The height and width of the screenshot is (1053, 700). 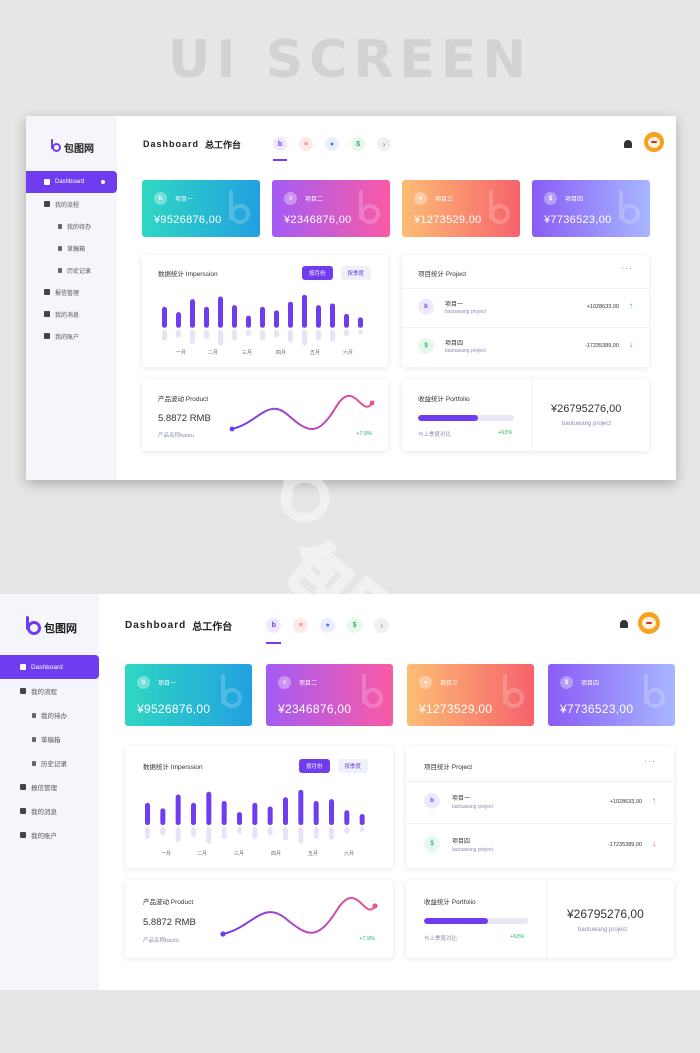 I want to click on card-name: 项目四, so click(x=590, y=684).